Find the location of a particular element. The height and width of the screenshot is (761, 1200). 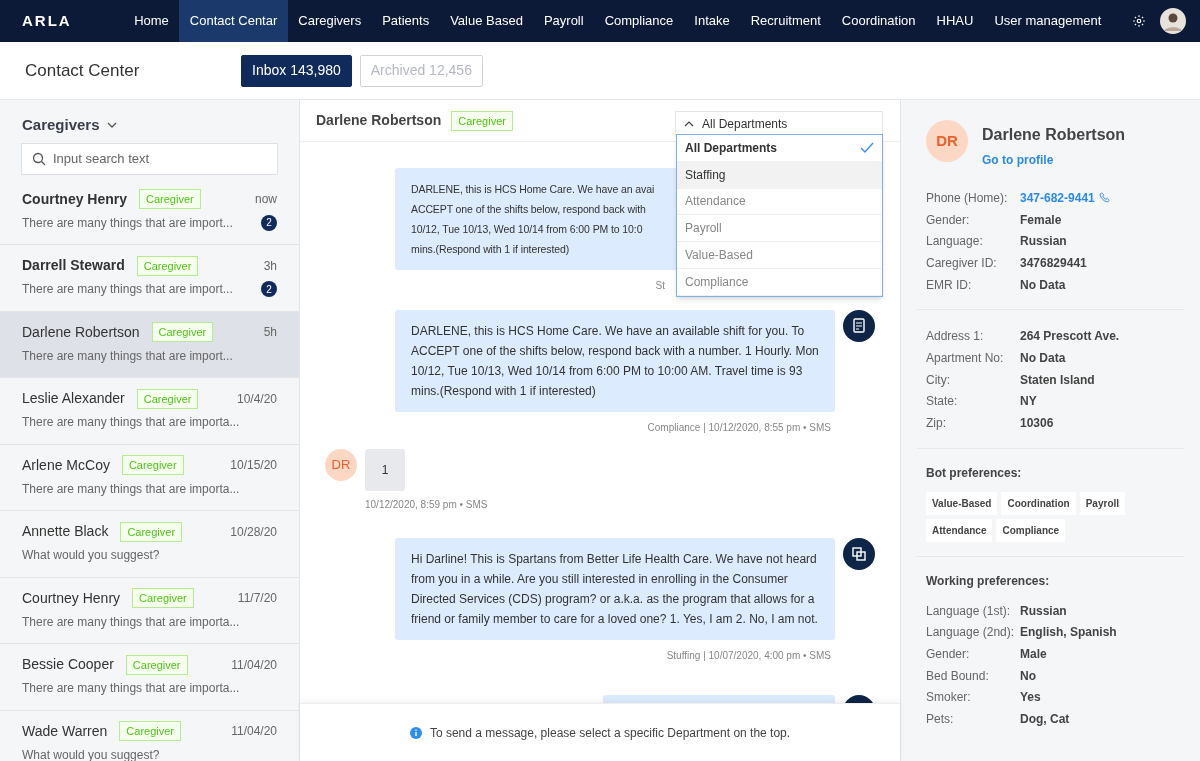

list-title: Caregivers is located at coordinates (61, 125).